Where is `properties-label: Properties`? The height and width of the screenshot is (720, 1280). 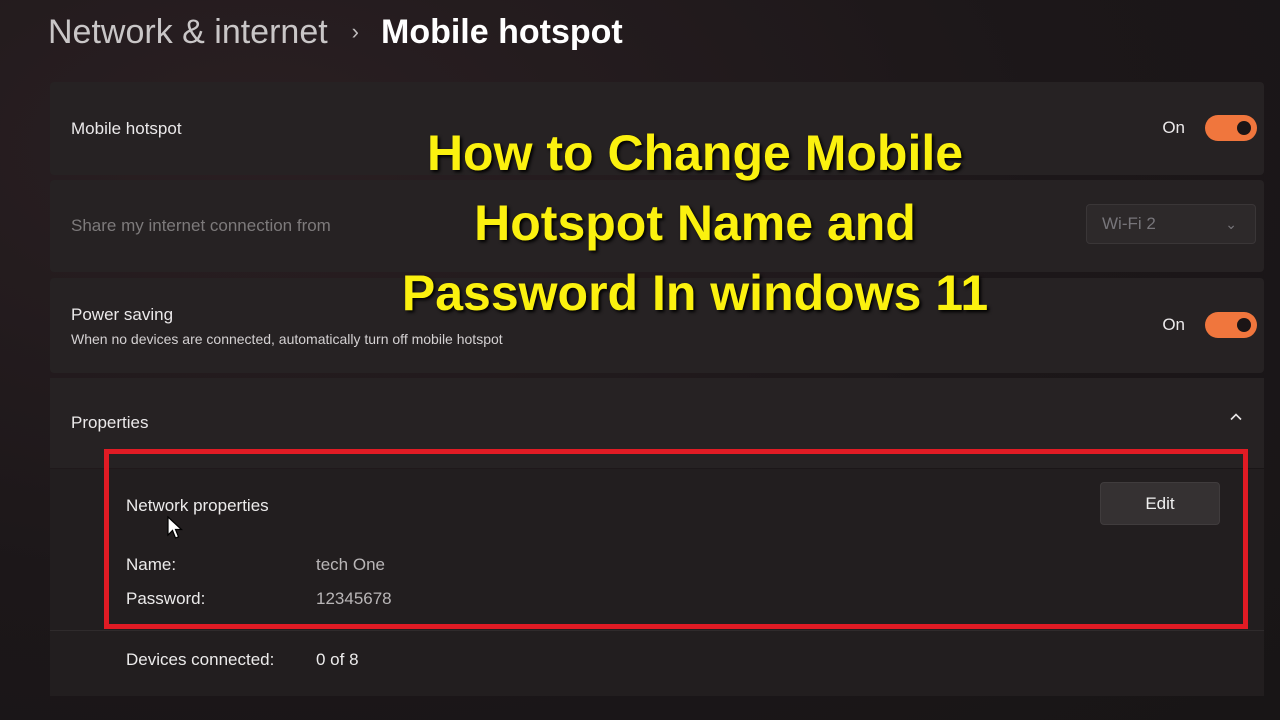 properties-label: Properties is located at coordinates (110, 422).